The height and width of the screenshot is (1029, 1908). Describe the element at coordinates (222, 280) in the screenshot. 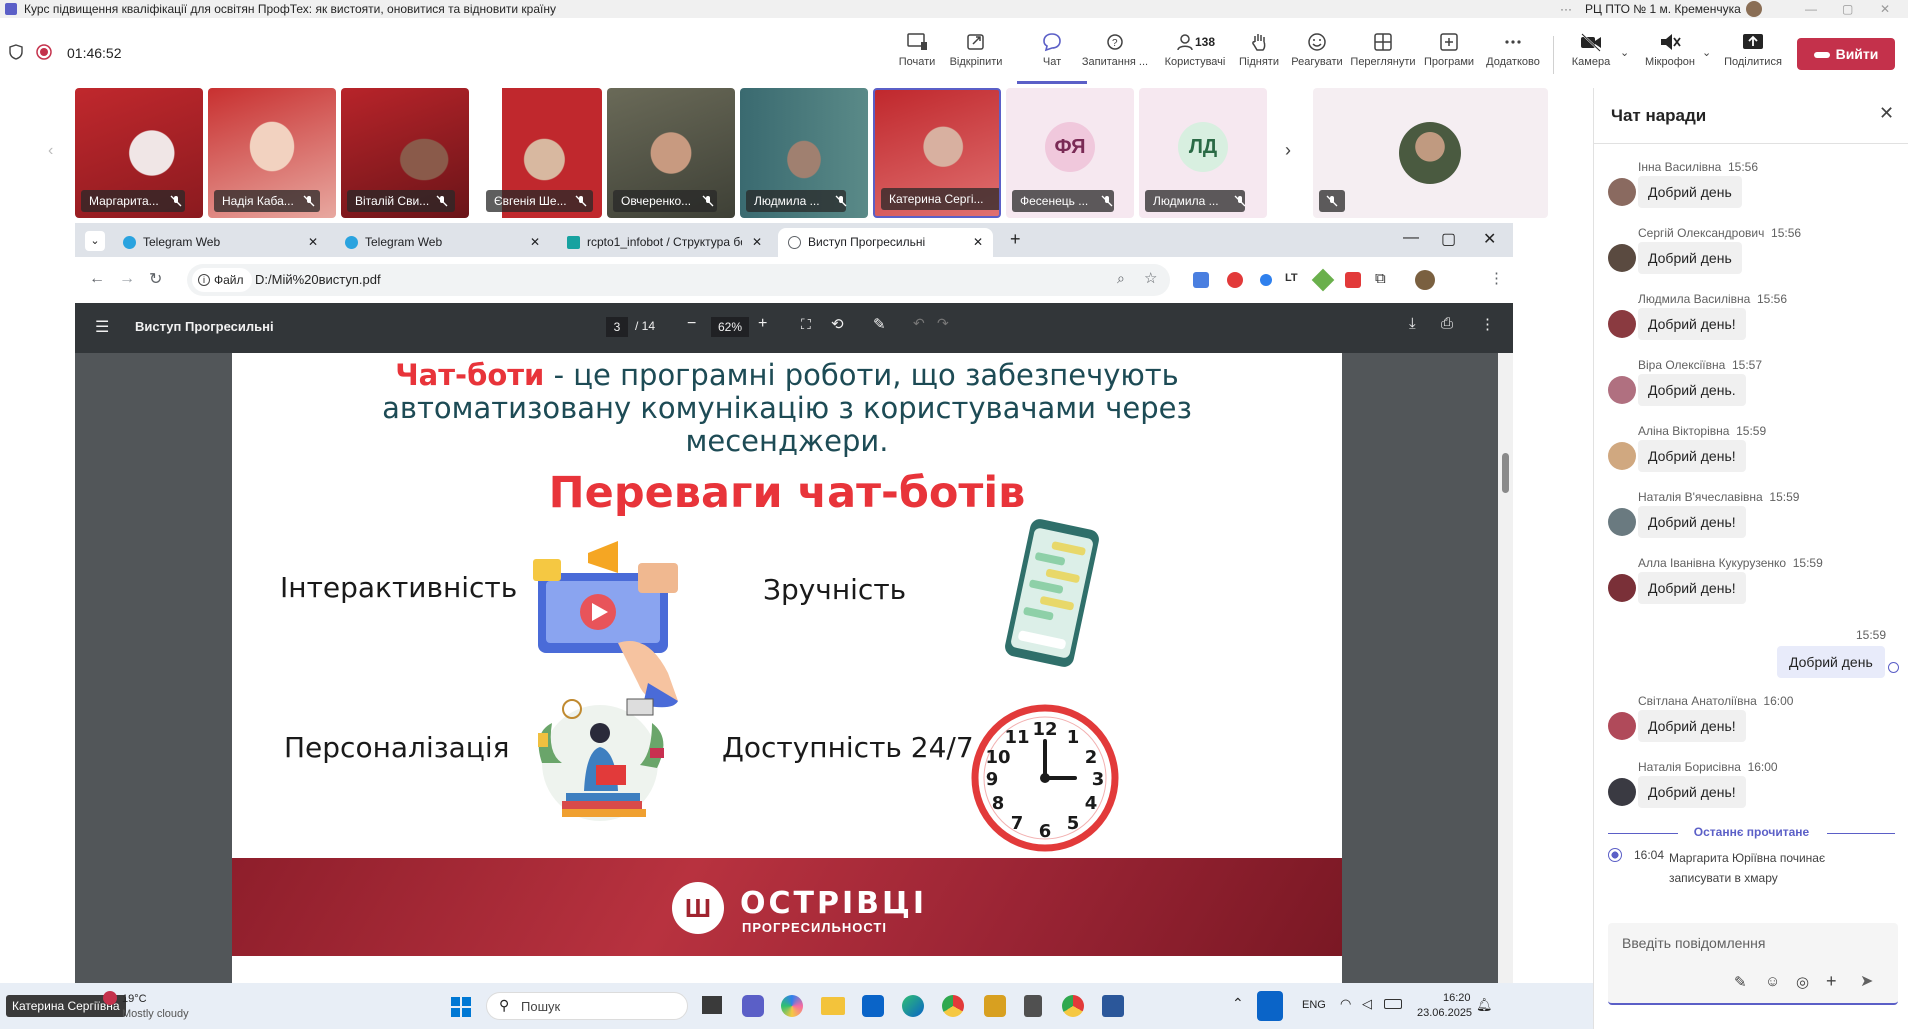

I see `file-chip: i Файл` at that location.